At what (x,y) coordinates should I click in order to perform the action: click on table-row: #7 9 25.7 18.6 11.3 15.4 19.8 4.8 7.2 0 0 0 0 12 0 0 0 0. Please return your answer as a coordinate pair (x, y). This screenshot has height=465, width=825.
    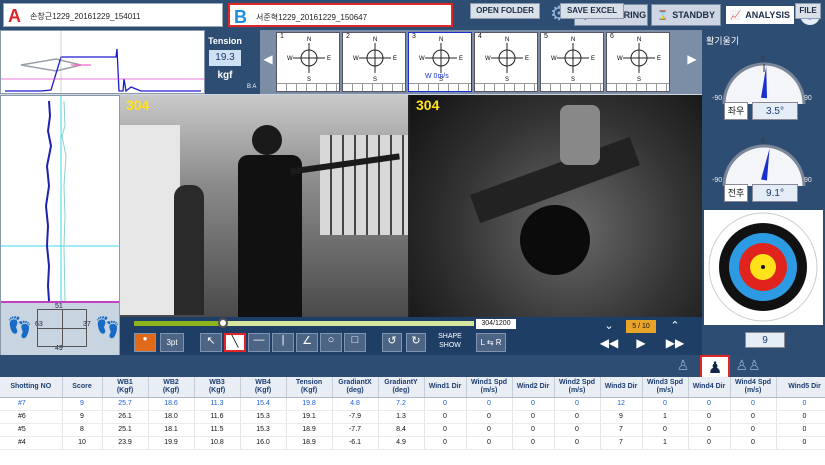
    Looking at the image, I should click on (412, 404).